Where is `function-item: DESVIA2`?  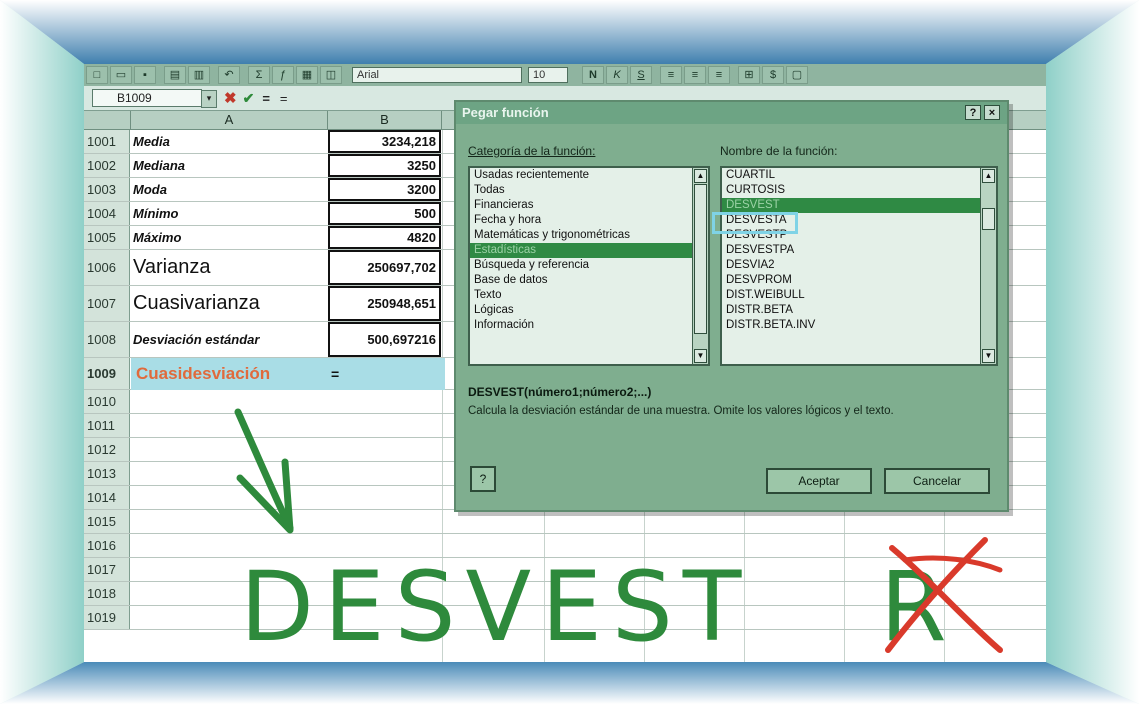 function-item: DESVIA2 is located at coordinates (859, 265).